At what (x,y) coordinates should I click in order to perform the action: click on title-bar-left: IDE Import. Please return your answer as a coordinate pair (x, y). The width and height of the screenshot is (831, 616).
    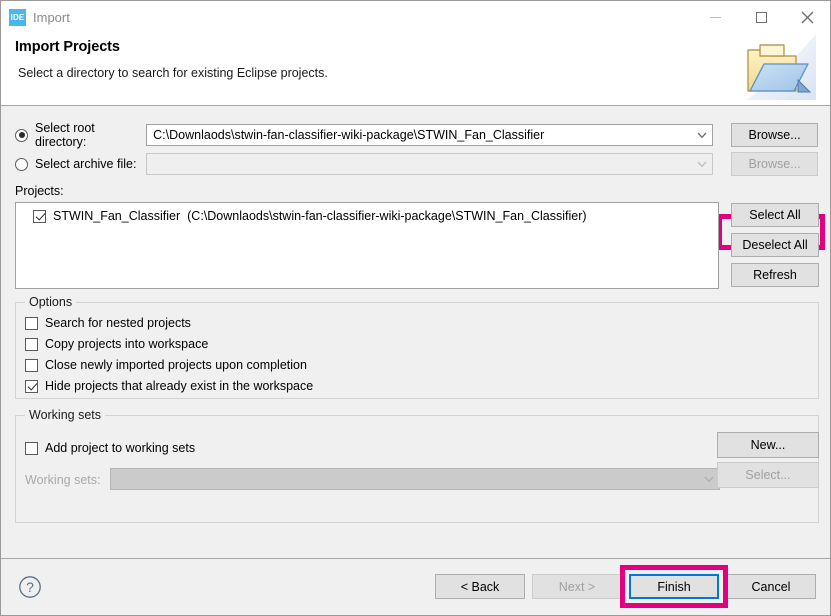
    Looking at the image, I should click on (35, 17).